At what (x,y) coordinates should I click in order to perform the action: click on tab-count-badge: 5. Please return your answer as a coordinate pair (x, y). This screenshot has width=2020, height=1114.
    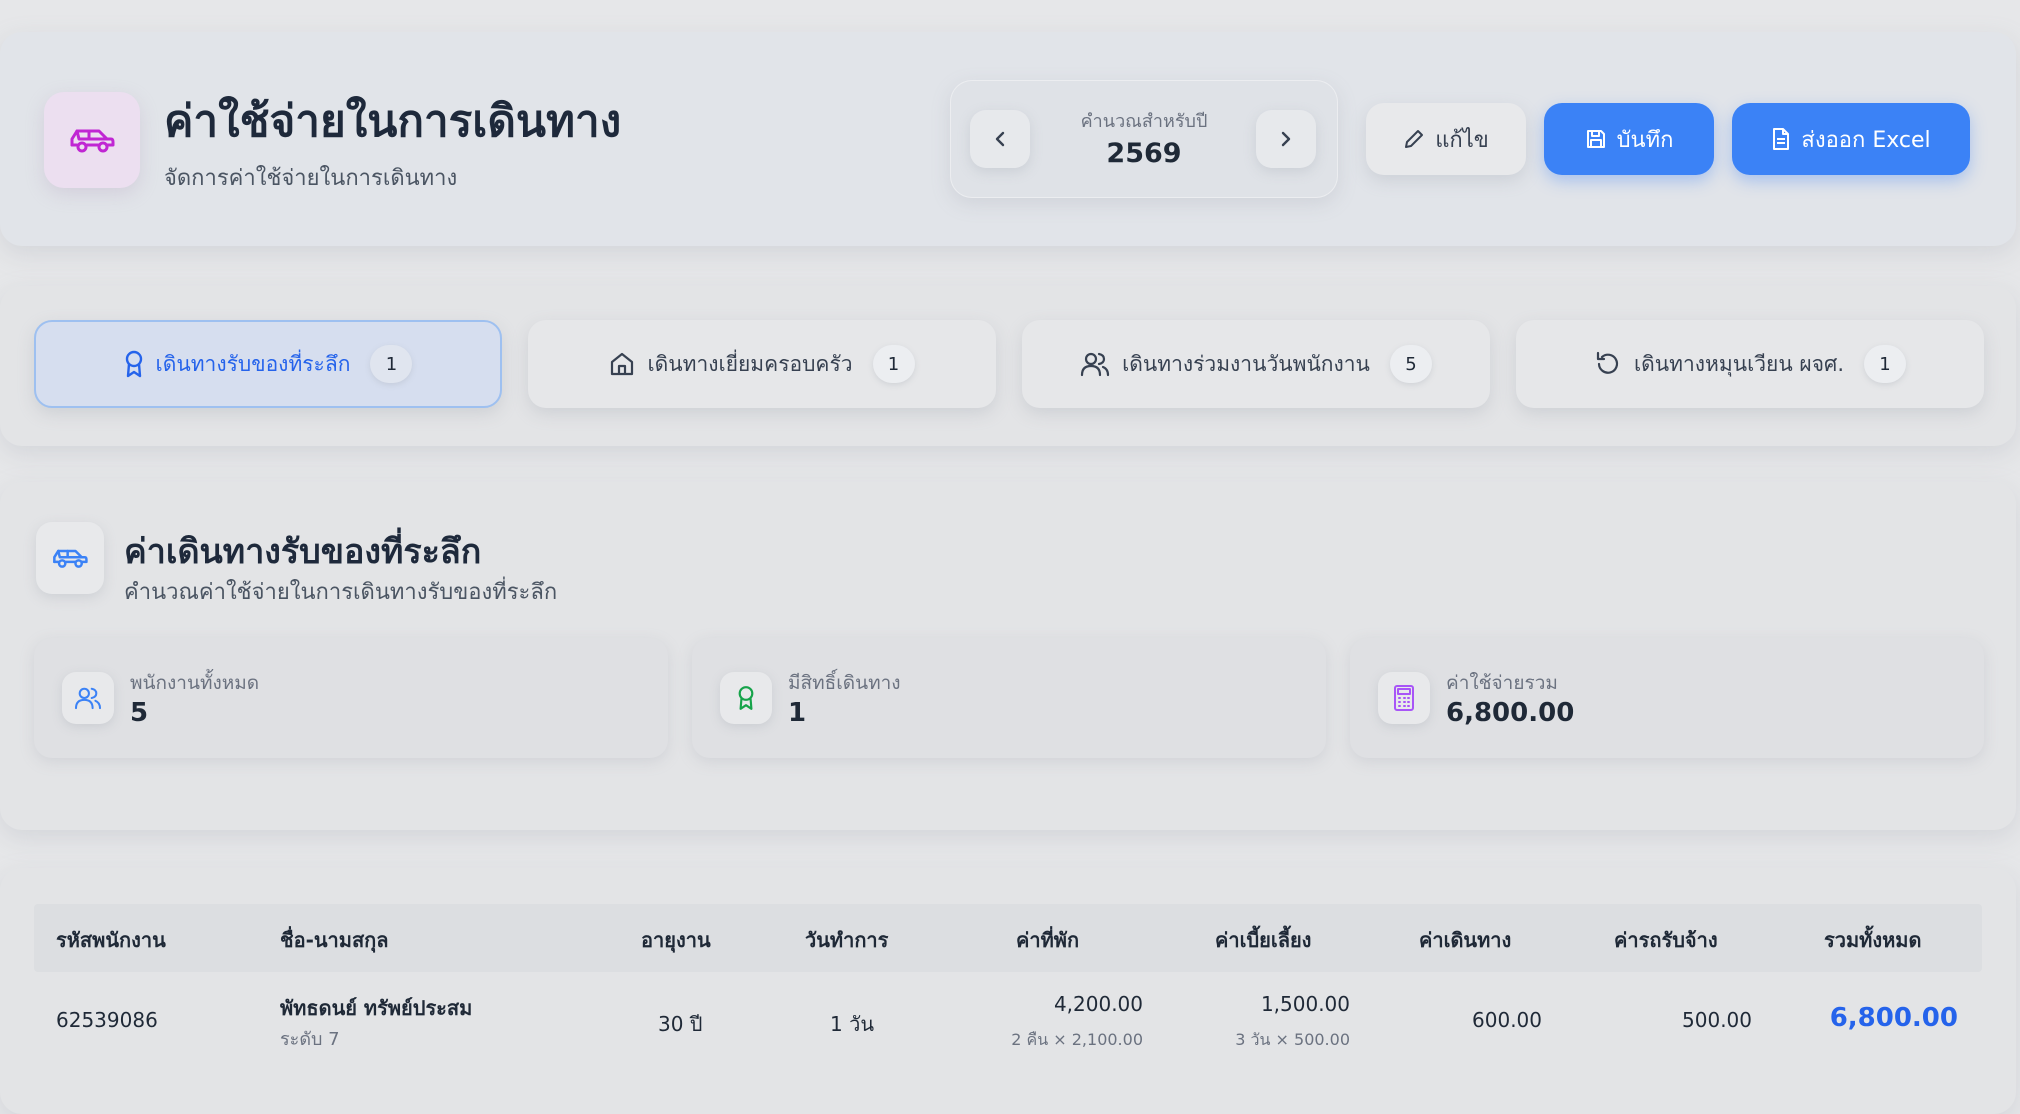
    Looking at the image, I should click on (1410, 364).